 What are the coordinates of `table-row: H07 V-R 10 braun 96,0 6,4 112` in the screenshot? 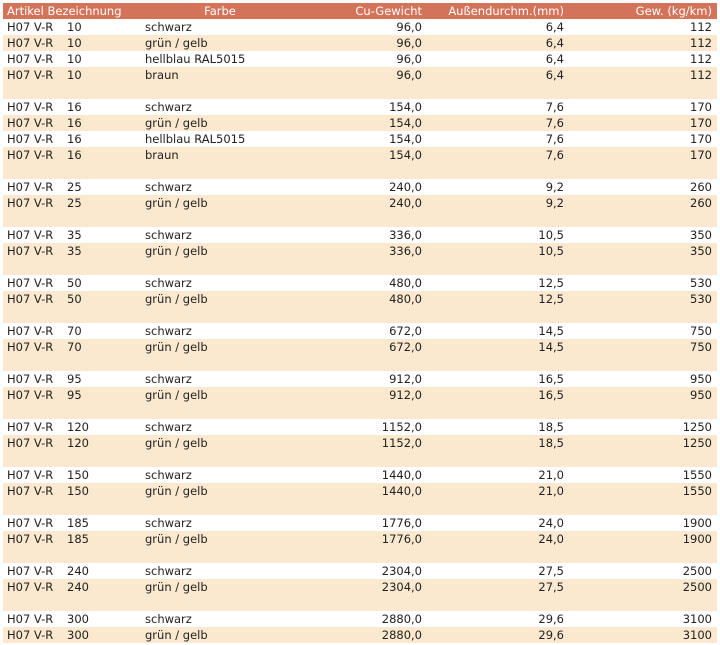 It's located at (360, 75).